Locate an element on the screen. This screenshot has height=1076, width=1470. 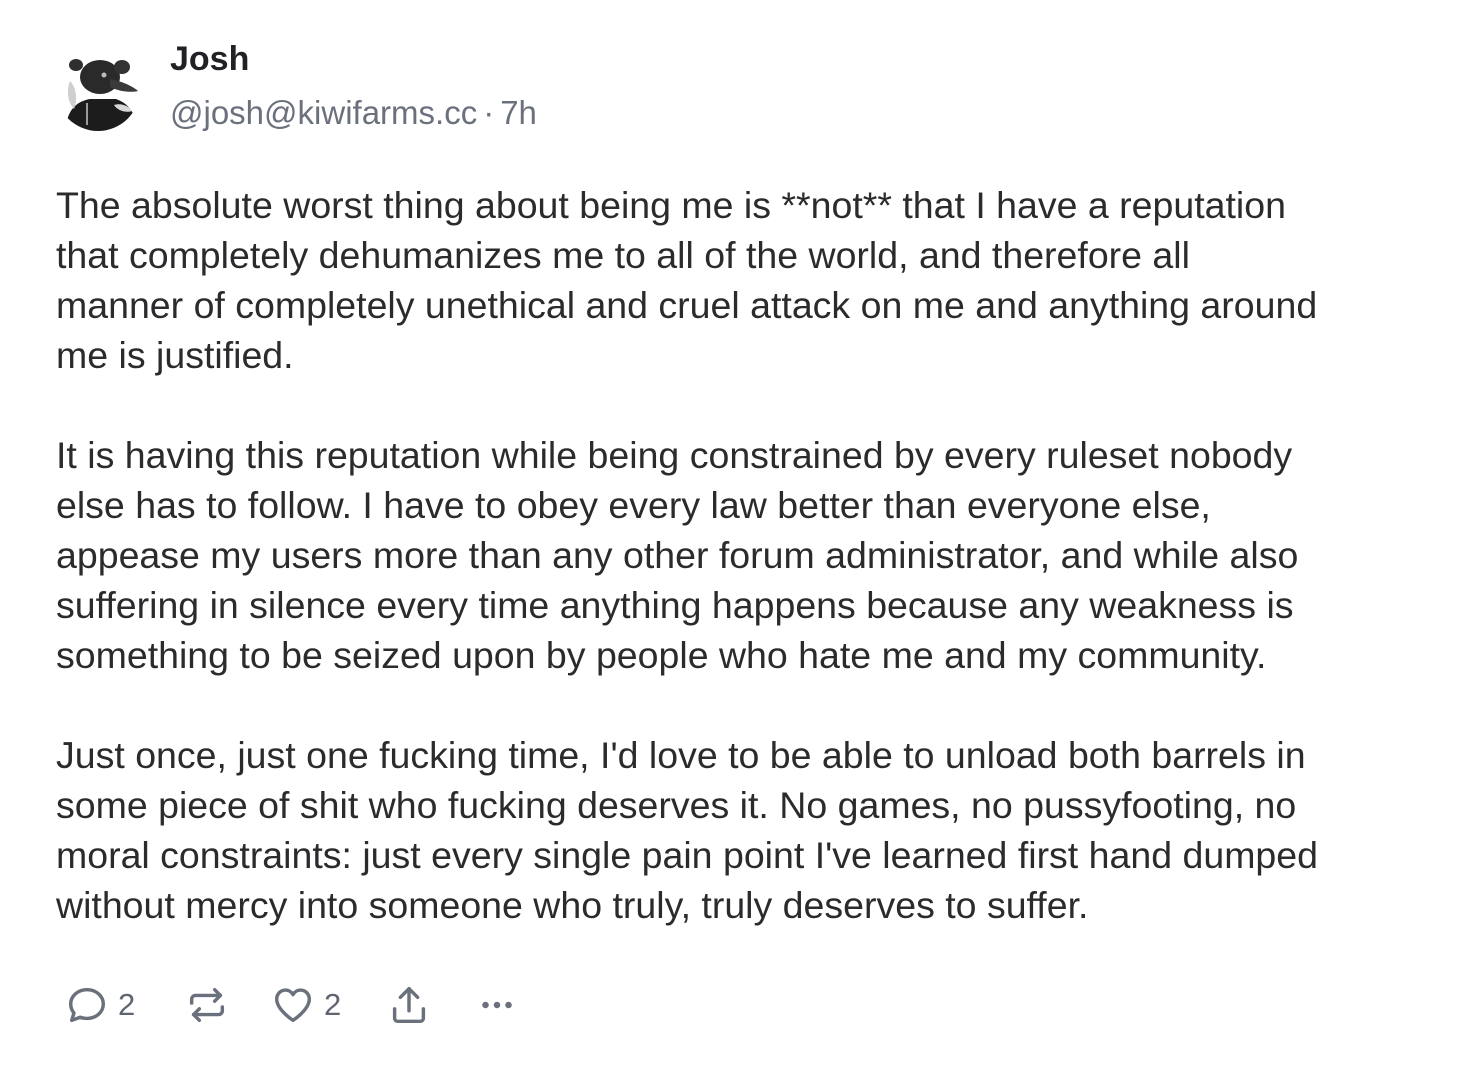
more-icon is located at coordinates (497, 1005).